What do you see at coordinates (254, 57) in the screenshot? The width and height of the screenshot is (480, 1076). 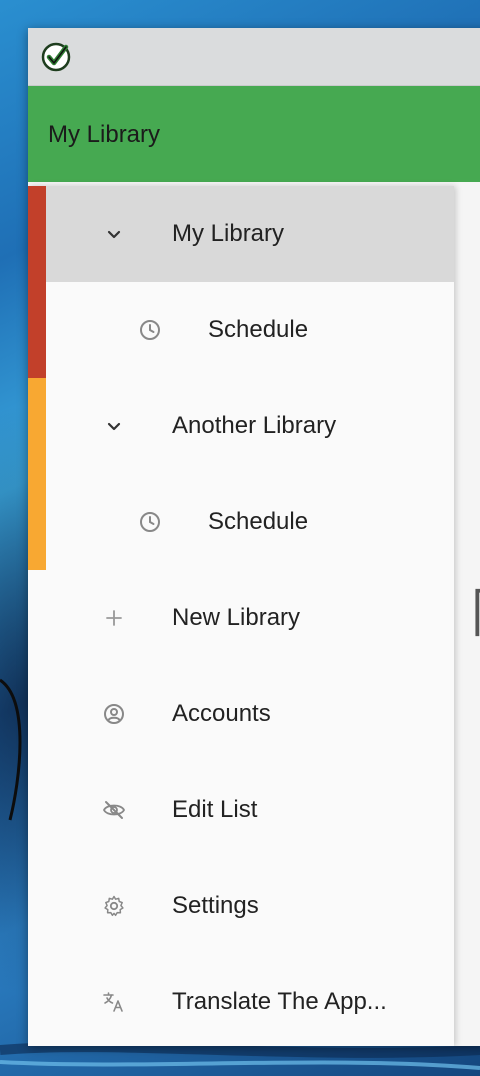 I see `window-titlebar` at bounding box center [254, 57].